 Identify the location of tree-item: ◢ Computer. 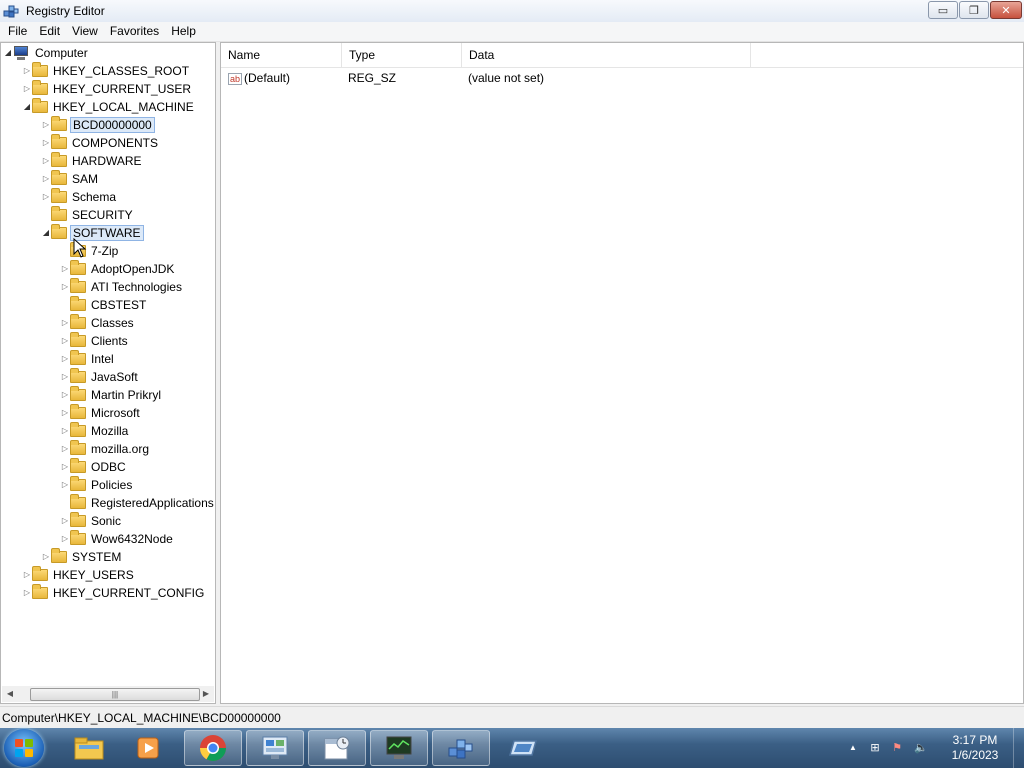
(46, 53).